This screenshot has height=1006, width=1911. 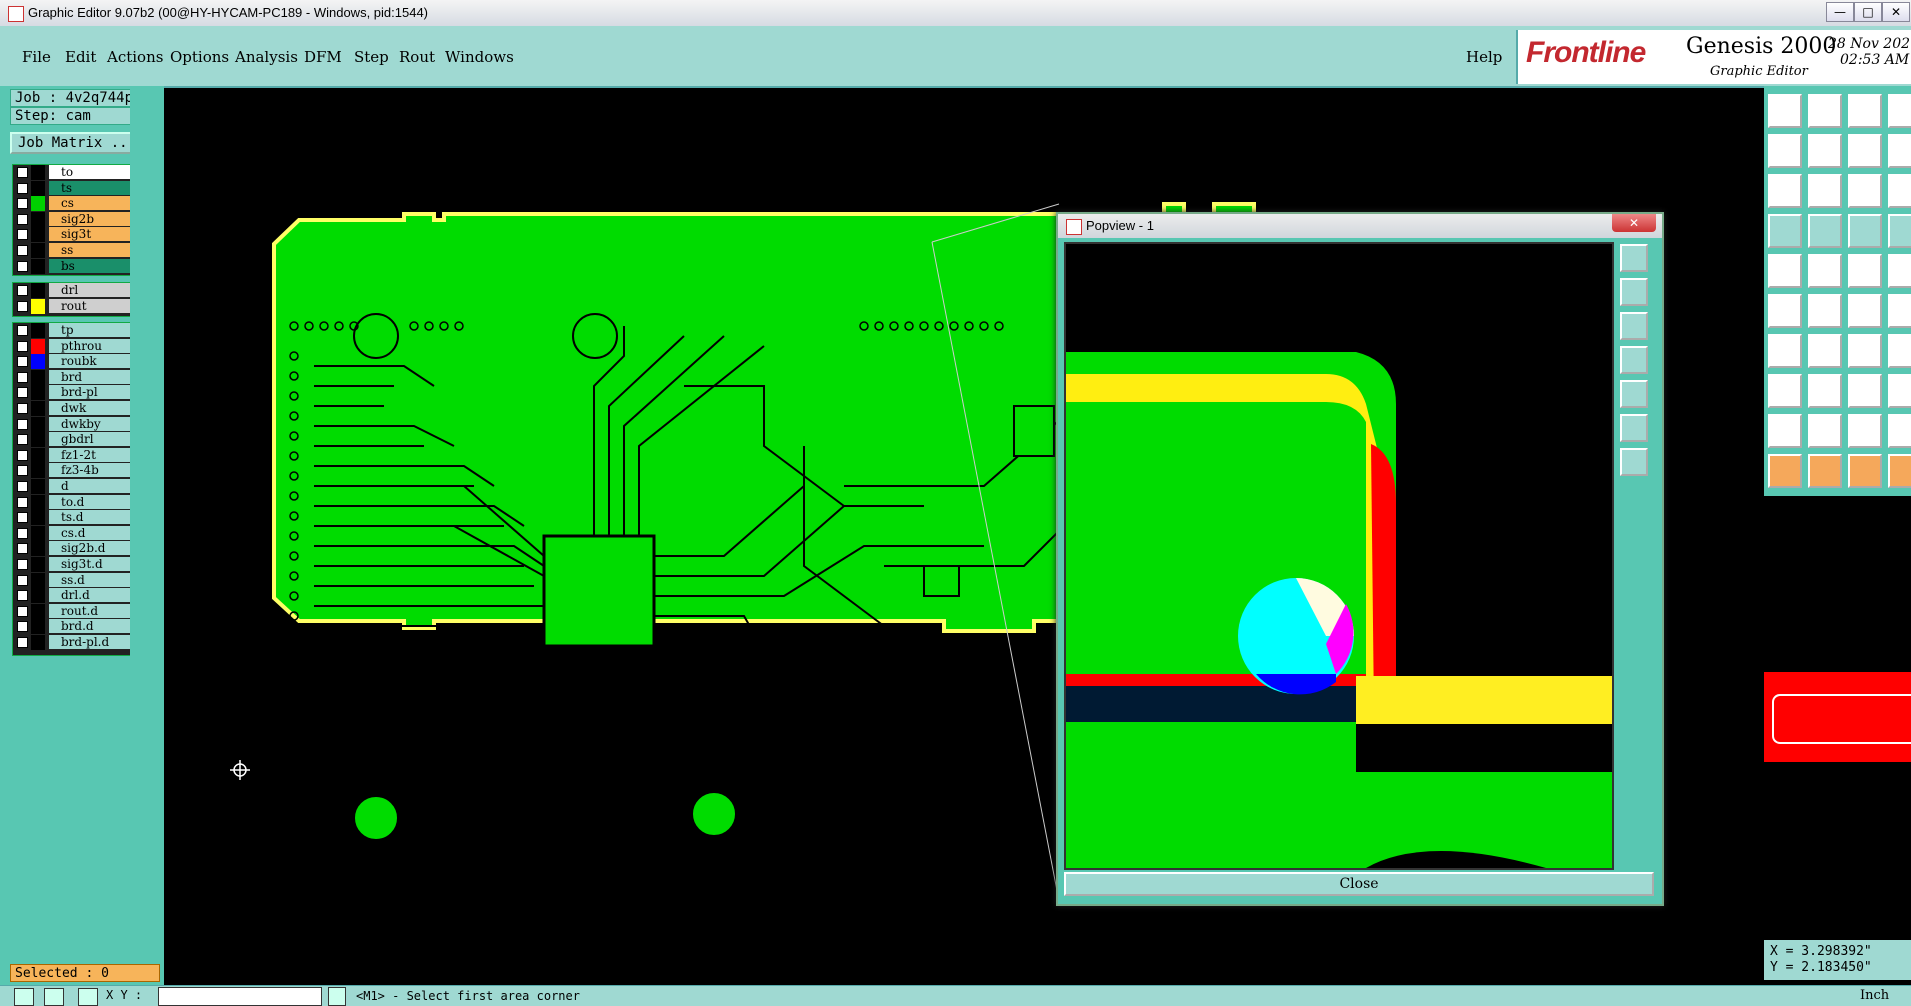 What do you see at coordinates (88, 997) in the screenshot?
I see `tool-grid-icon` at bounding box center [88, 997].